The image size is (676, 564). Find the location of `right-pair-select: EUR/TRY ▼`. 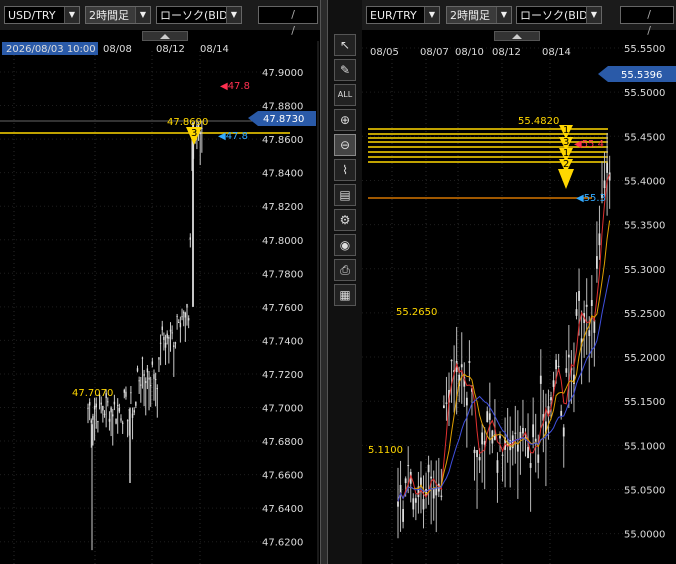

right-pair-select: EUR/TRY ▼ is located at coordinates (403, 15).